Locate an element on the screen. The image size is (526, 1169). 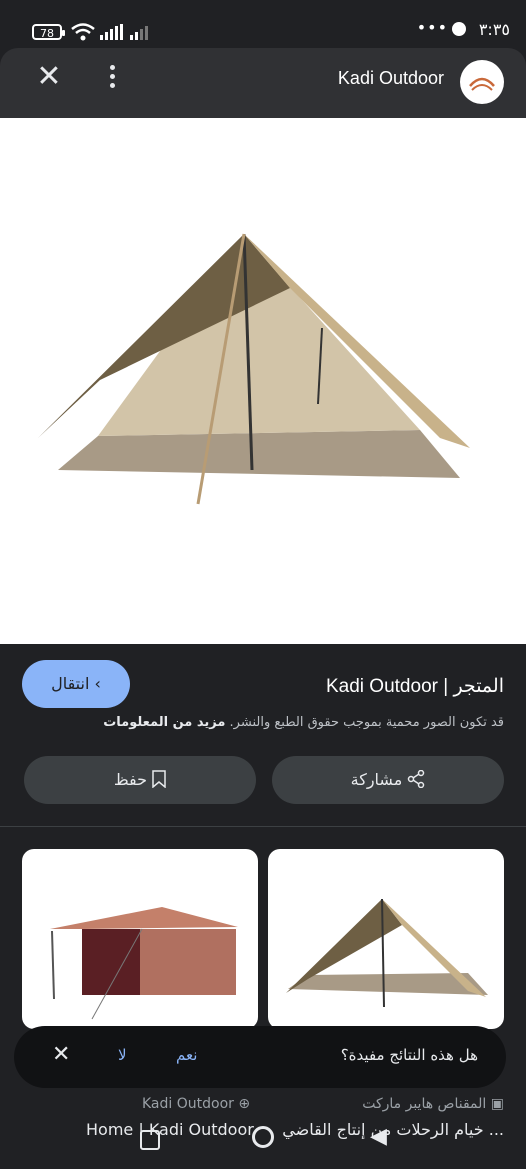
related-image-card is located at coordinates (386, 939).